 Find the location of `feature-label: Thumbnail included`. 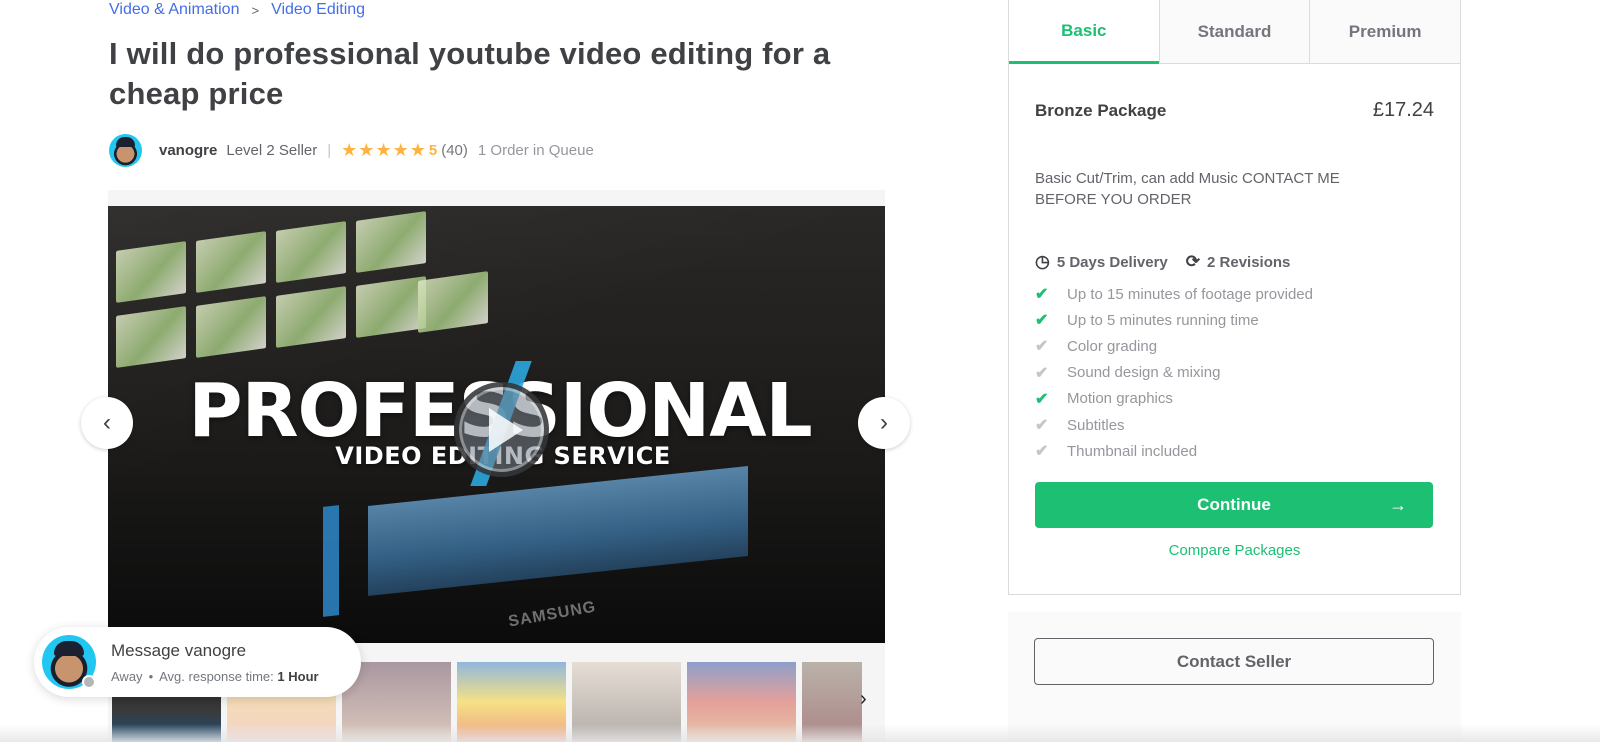

feature-label: Thumbnail included is located at coordinates (1132, 451).